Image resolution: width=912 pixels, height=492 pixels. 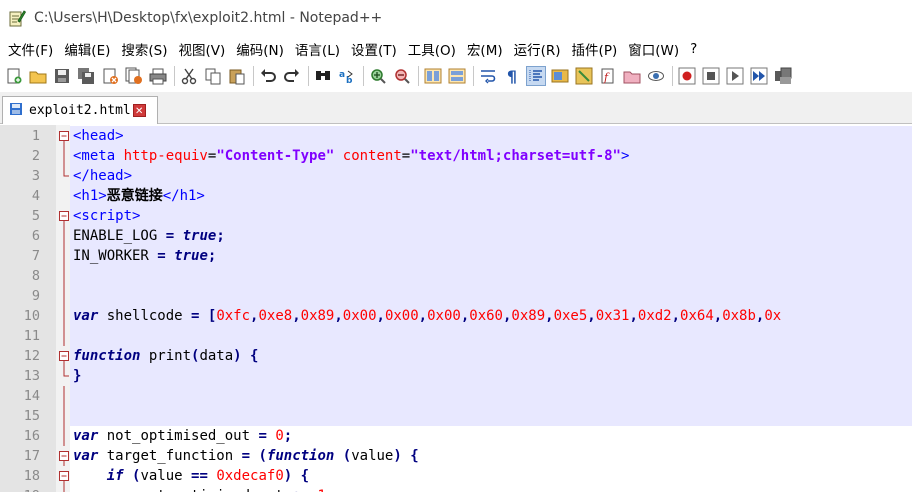 I want to click on line-number: 10, so click(x=31, y=316).